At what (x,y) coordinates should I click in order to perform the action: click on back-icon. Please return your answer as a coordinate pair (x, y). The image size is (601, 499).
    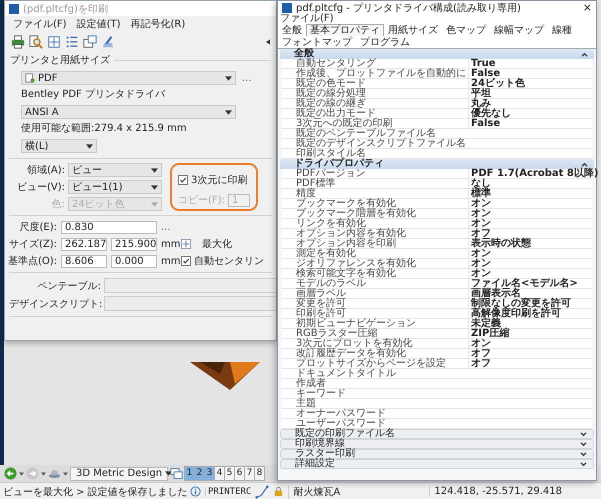
    Looking at the image, I should click on (10, 473).